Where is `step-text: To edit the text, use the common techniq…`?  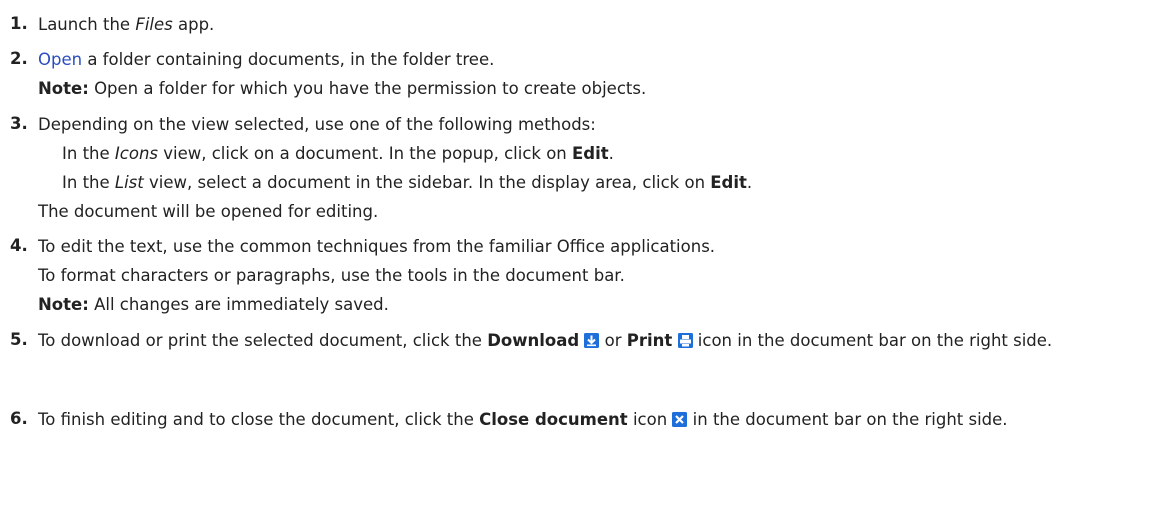 step-text: To edit the text, use the common techniq… is located at coordinates (377, 246).